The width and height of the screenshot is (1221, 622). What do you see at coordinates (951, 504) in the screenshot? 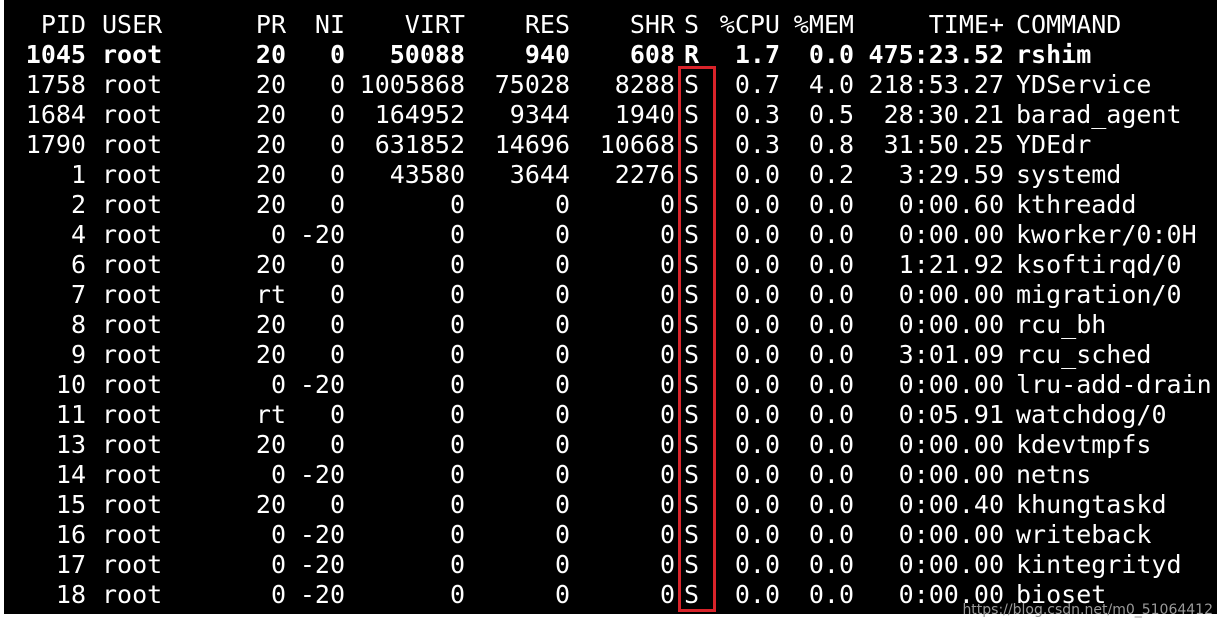
I see `time-cell: 0:00.40` at bounding box center [951, 504].